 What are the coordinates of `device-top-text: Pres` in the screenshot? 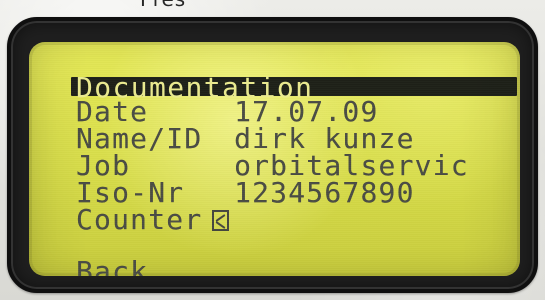 It's located at (163, 5).